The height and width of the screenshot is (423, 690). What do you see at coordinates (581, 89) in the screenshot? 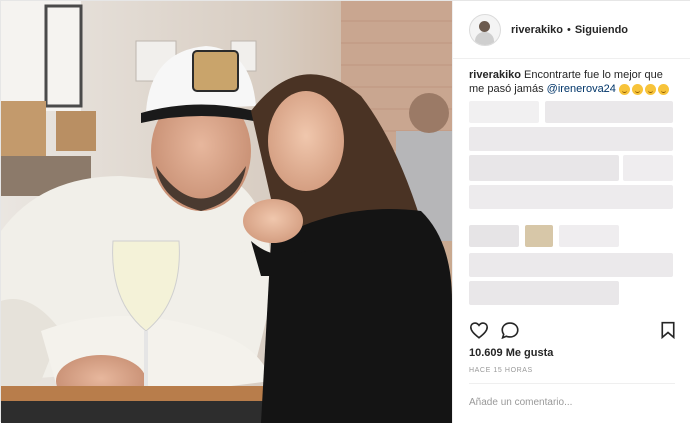
I see `caption-mention: @irenerova24` at bounding box center [581, 89].